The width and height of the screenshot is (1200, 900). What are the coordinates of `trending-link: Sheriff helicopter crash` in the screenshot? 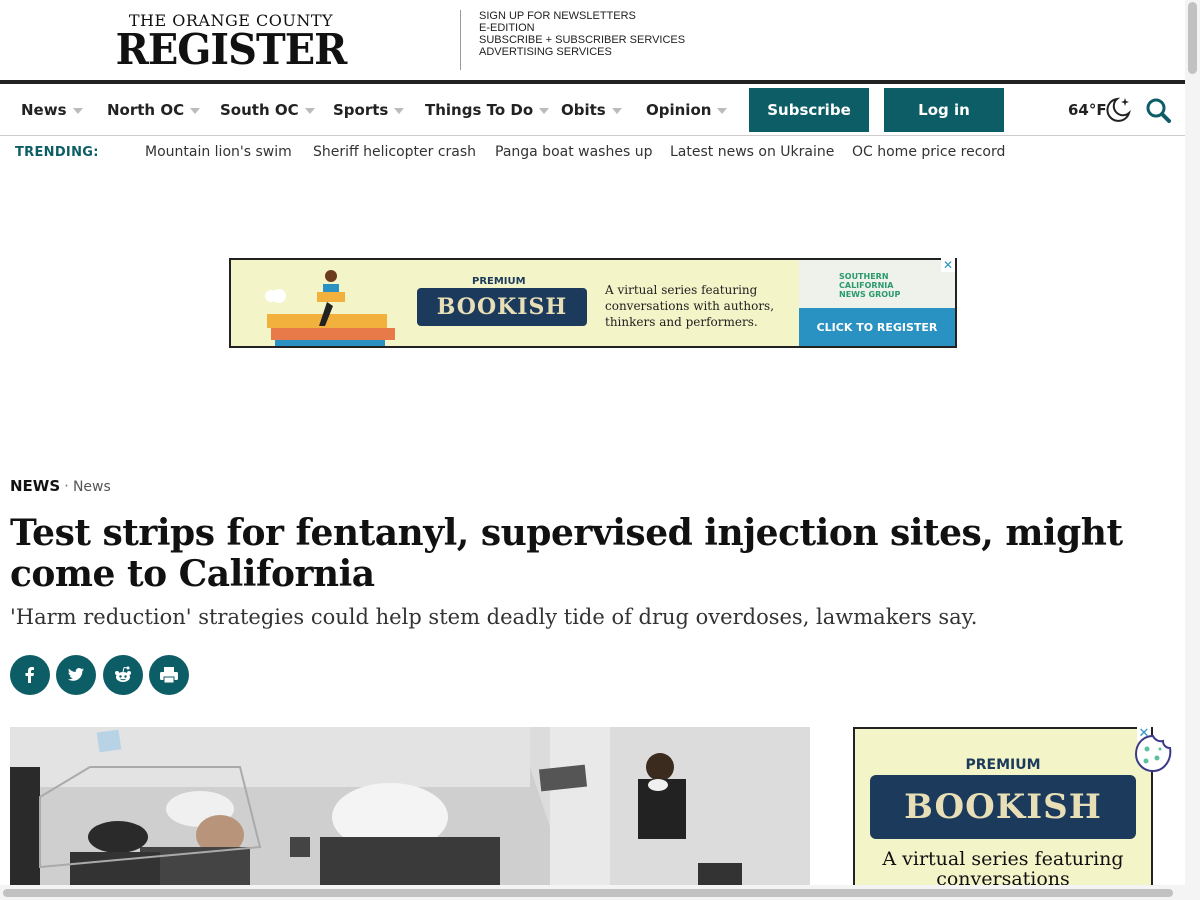 It's located at (394, 152).